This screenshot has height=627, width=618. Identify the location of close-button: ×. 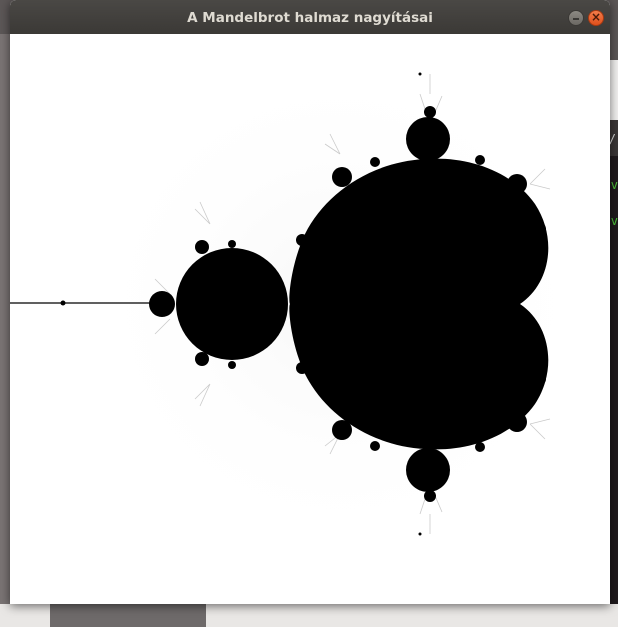
(596, 18).